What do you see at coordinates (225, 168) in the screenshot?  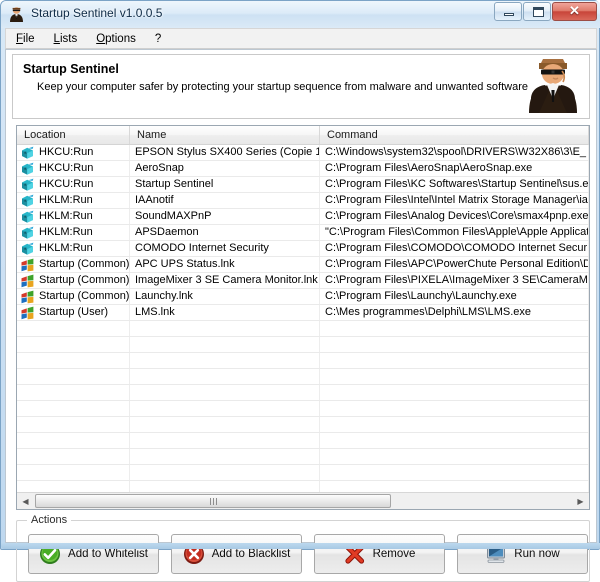 I see `cell-name: AeroSnap` at bounding box center [225, 168].